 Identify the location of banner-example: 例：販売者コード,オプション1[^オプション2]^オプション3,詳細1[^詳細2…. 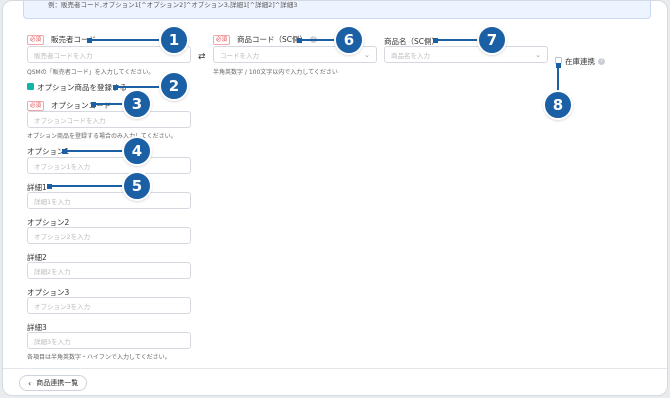
(173, 5).